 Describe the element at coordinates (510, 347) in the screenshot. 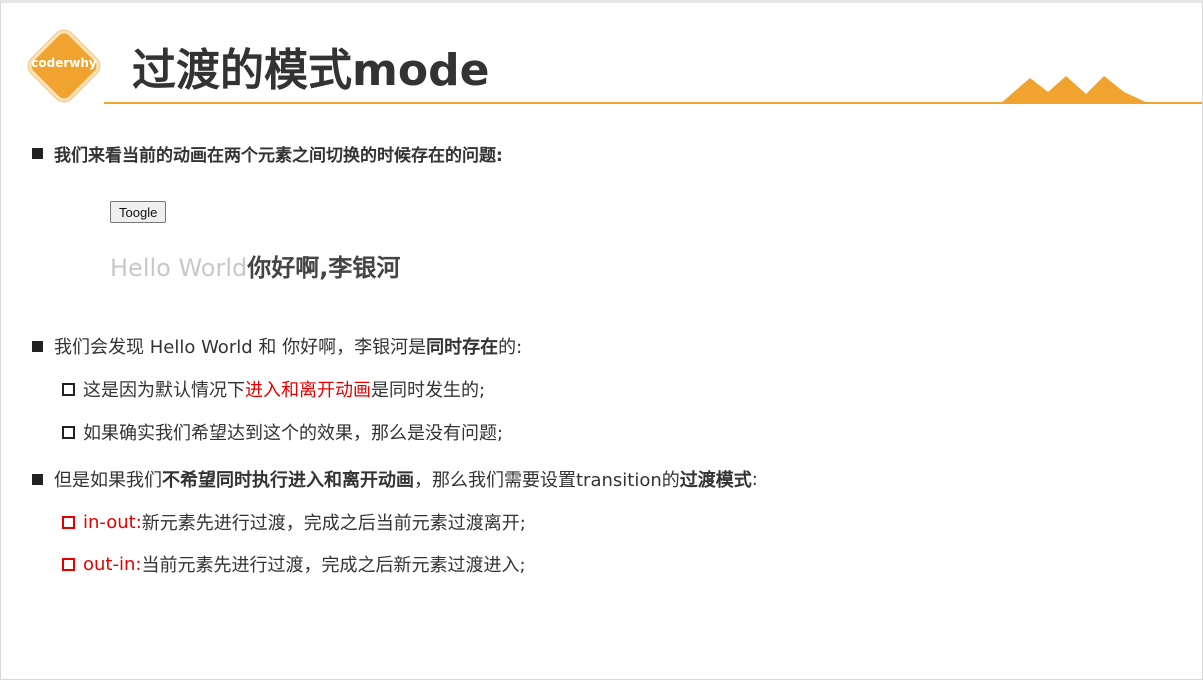

I see `bullet-text-post: 的:` at that location.